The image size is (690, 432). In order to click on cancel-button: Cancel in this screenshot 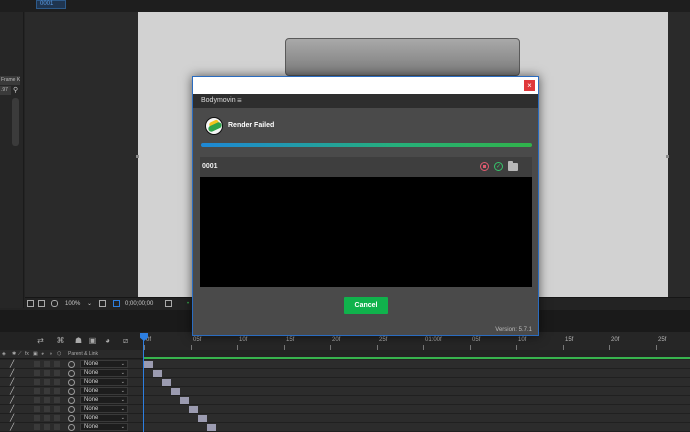, I will do `click(366, 305)`.